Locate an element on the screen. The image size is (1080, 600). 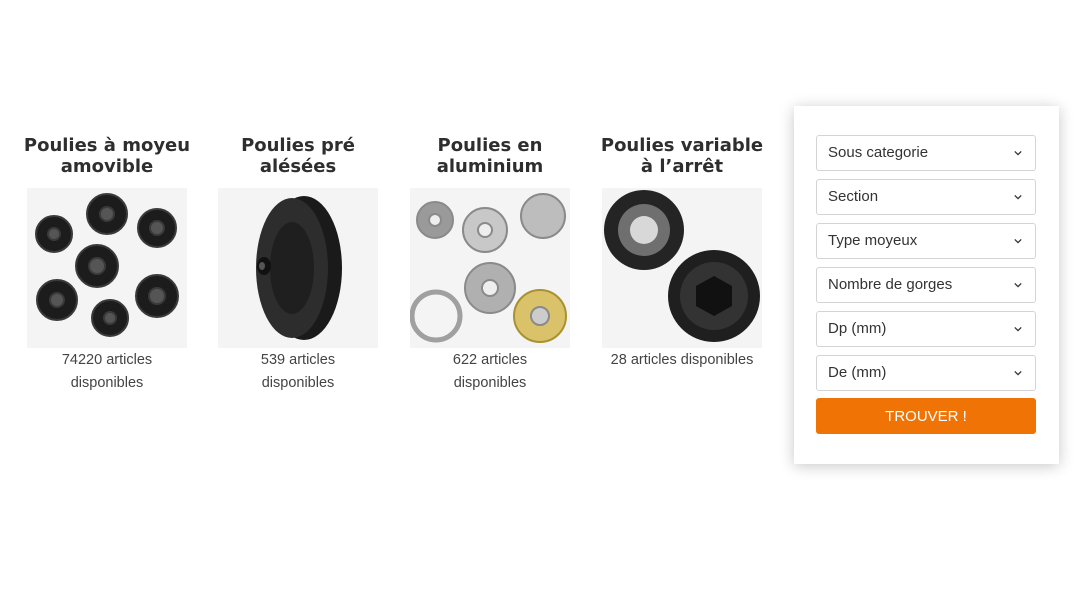
nombre-de-gorges-select: Nombre de gorges is located at coordinates (926, 285).